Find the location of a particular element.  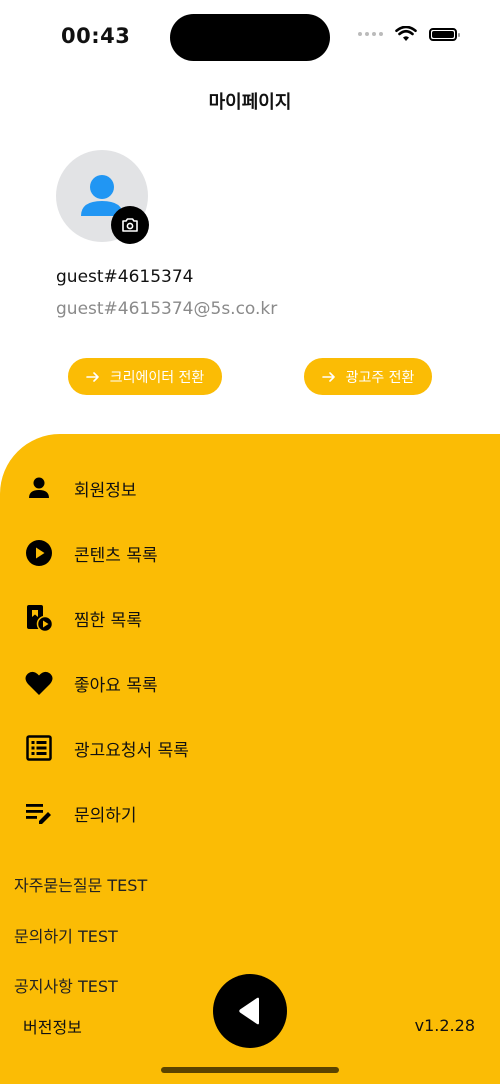

person-icon is located at coordinates (39, 488).